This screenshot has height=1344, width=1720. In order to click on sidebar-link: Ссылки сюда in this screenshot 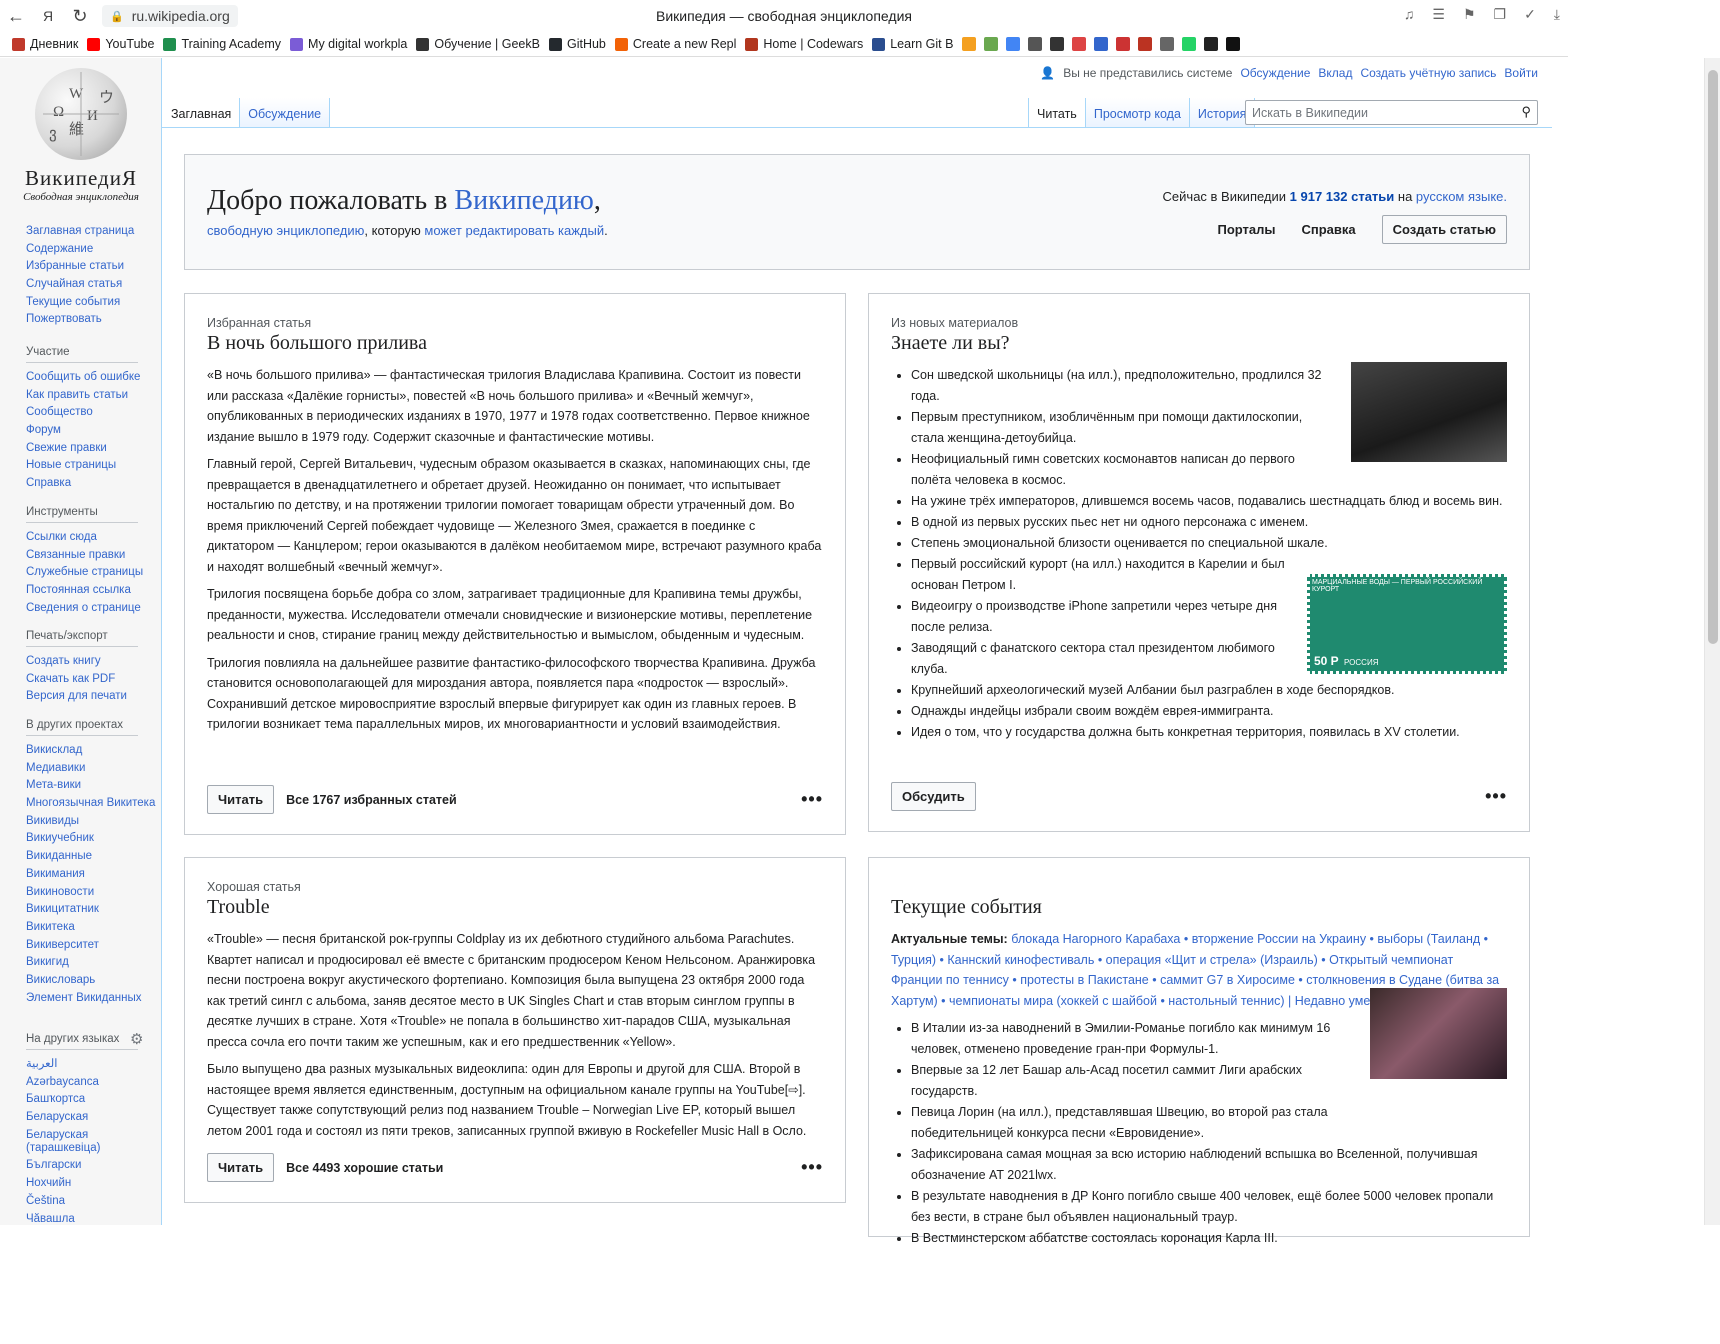, I will do `click(84, 537)`.